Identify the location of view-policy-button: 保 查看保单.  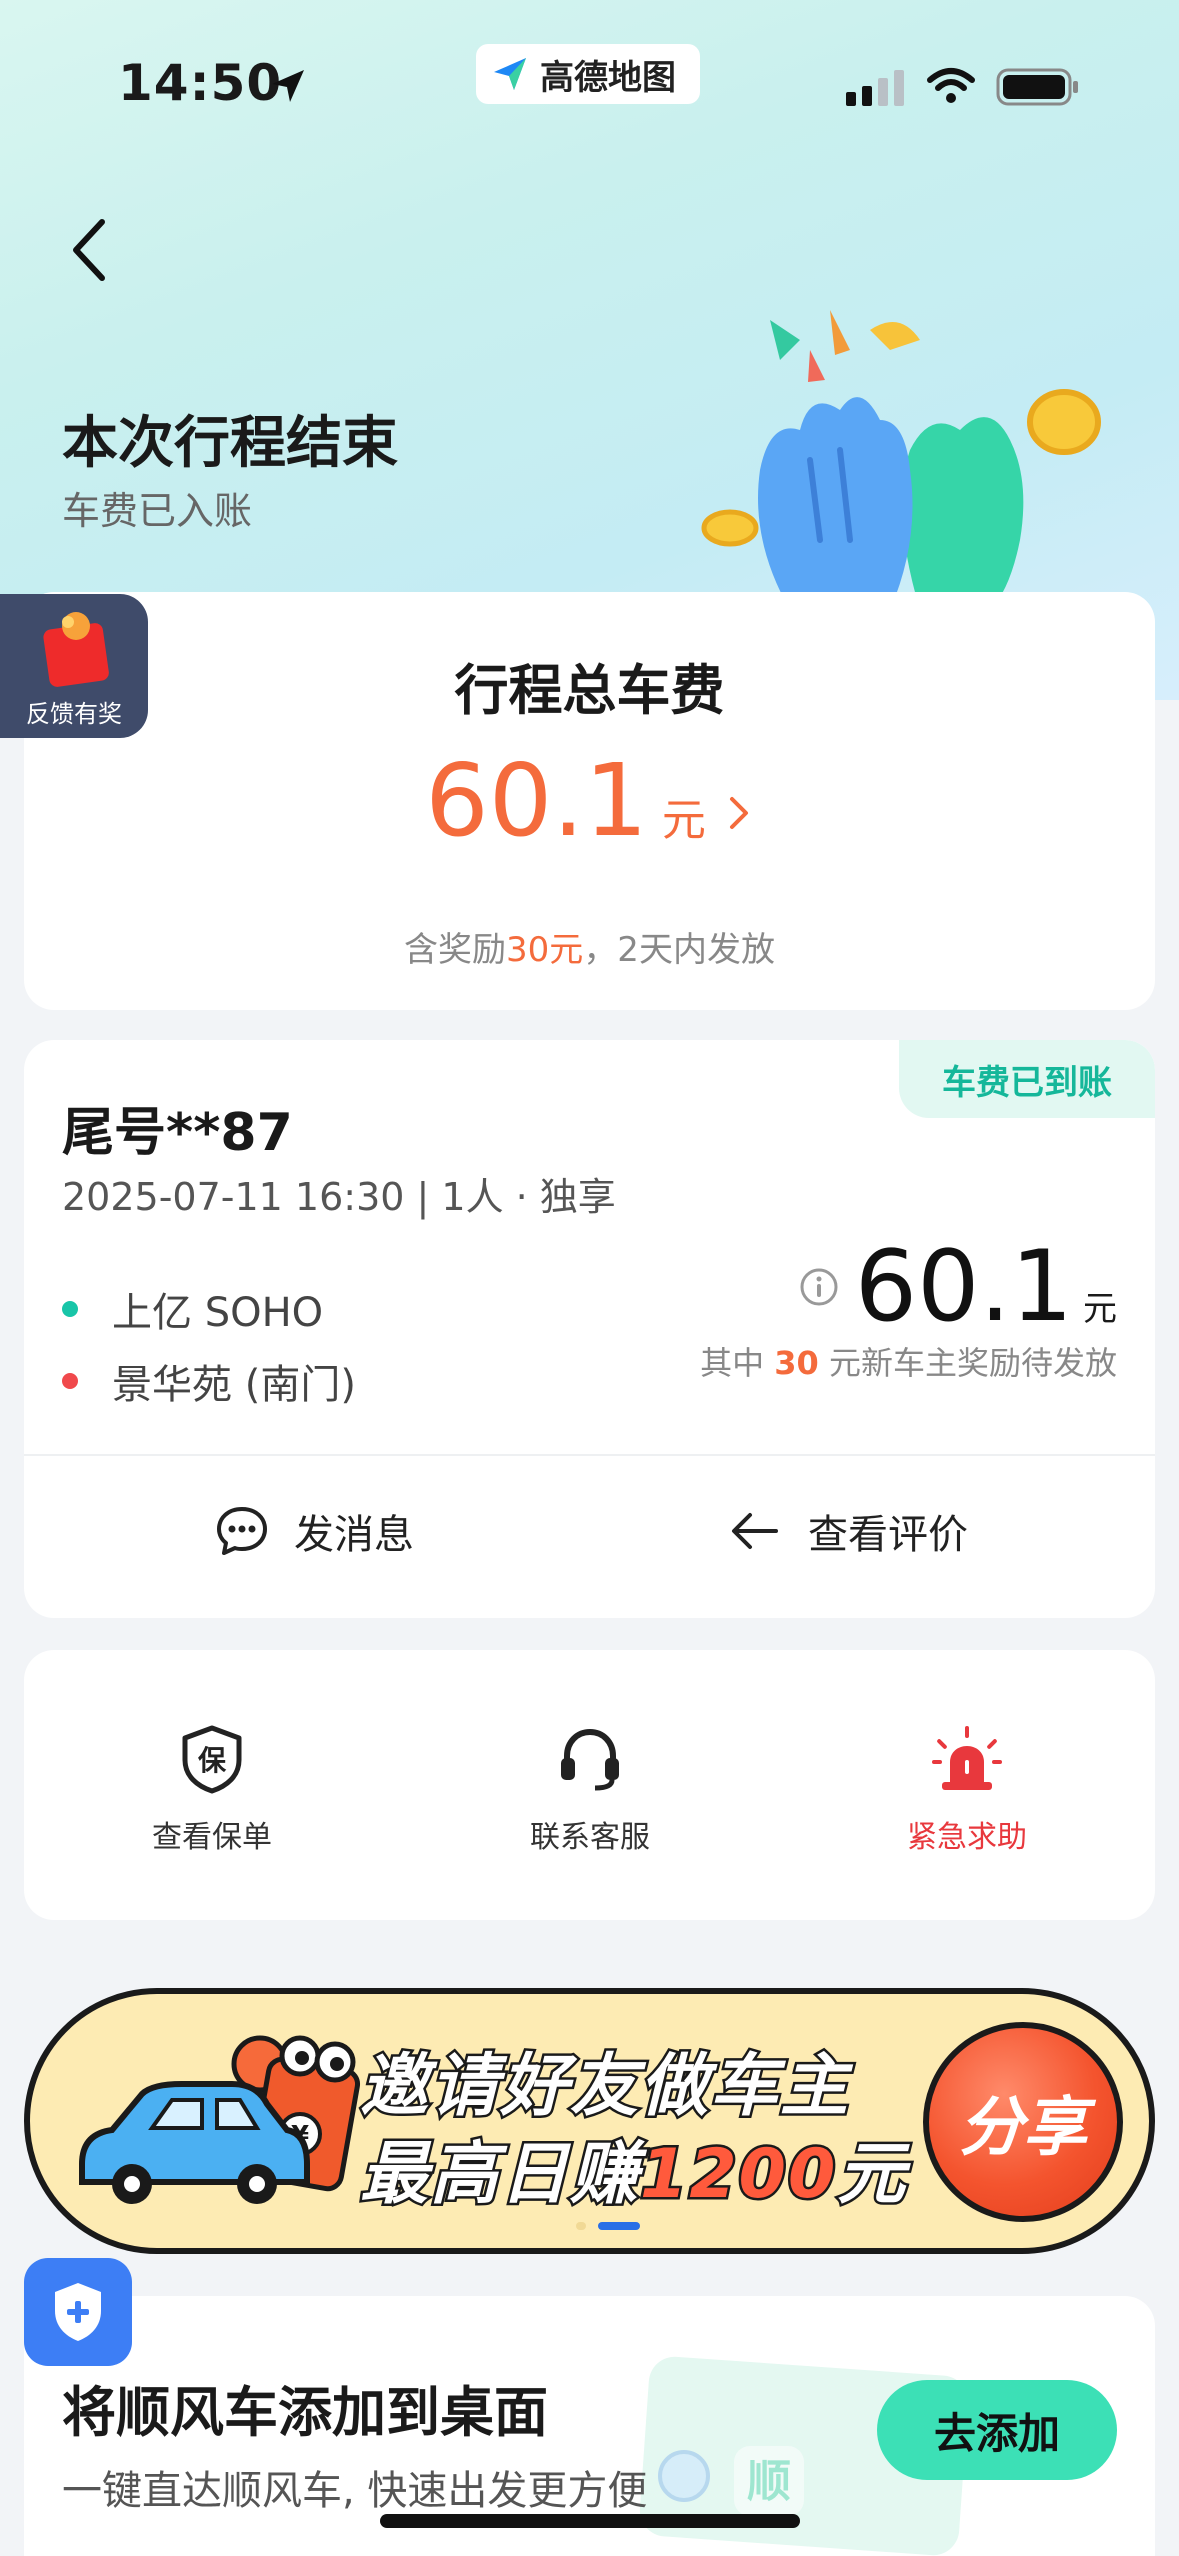
(212, 1790).